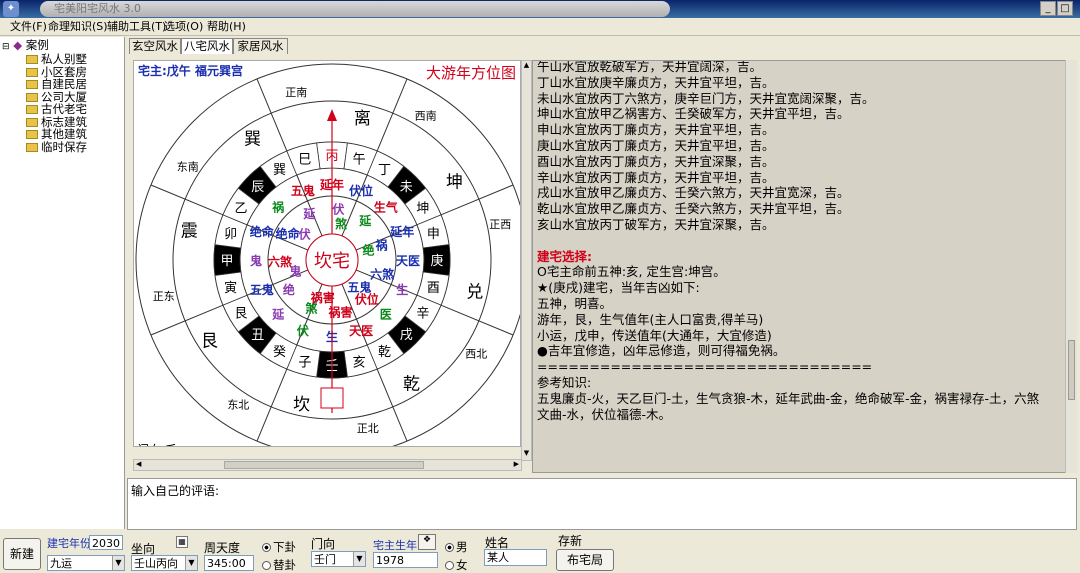 Image resolution: width=1080 pixels, height=573 pixels. What do you see at coordinates (226, 27) in the screenshot?
I see `menu-help: 帮助(H)` at bounding box center [226, 27].